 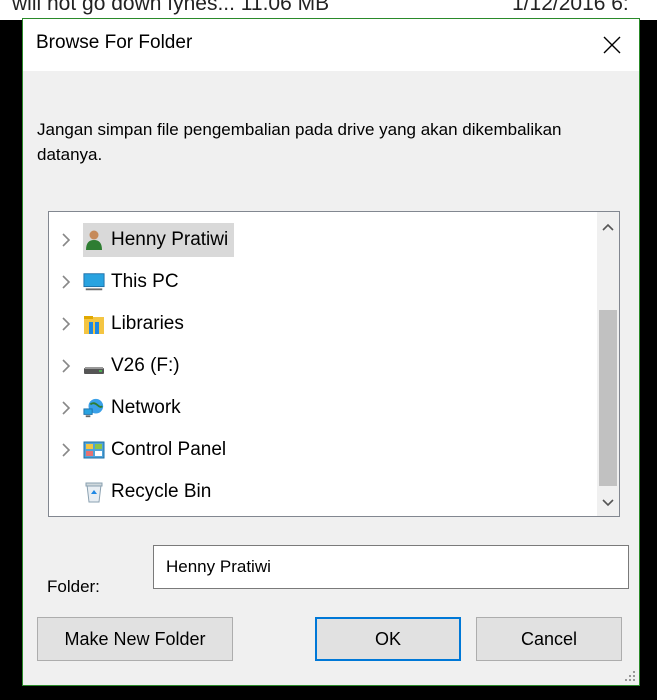 What do you see at coordinates (331, 45) in the screenshot?
I see `title-bar: Browse For Folder` at bounding box center [331, 45].